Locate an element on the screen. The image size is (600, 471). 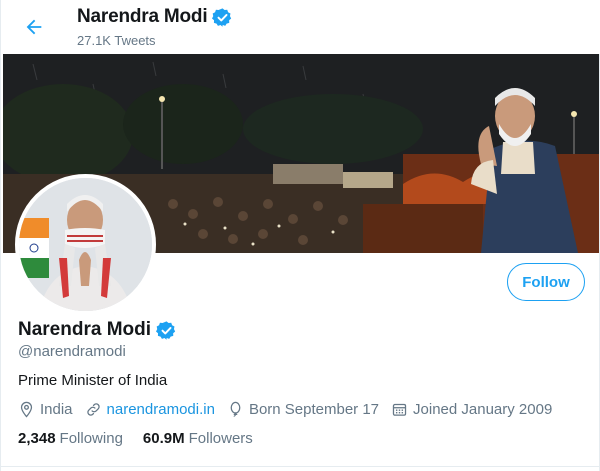
profile-name: Narendra Modi is located at coordinates (85, 329).